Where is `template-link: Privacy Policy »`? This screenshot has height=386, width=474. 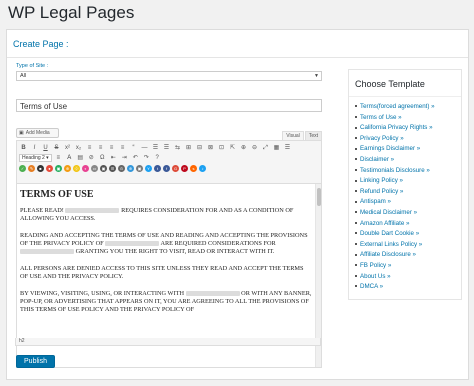 template-link: Privacy Policy » is located at coordinates (395, 139).